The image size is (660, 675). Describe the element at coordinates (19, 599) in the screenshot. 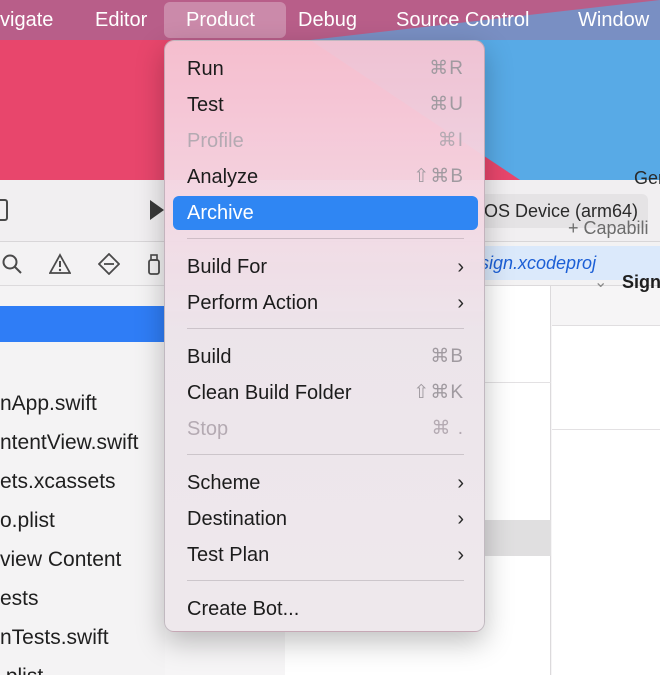

I see `file-item: ests` at that location.